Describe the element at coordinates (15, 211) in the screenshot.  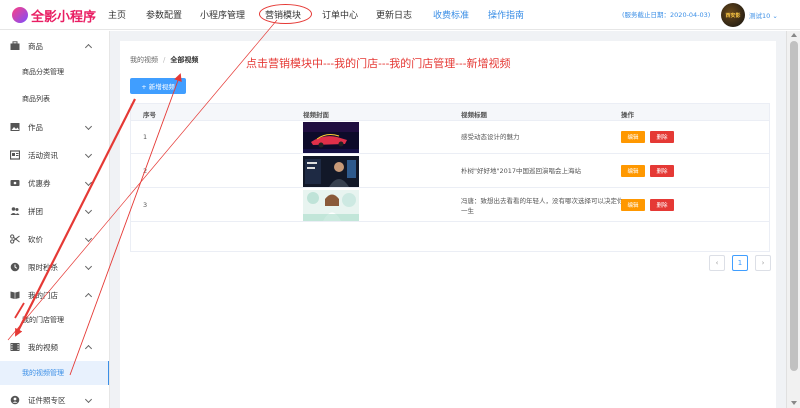
I see `users-icon` at that location.